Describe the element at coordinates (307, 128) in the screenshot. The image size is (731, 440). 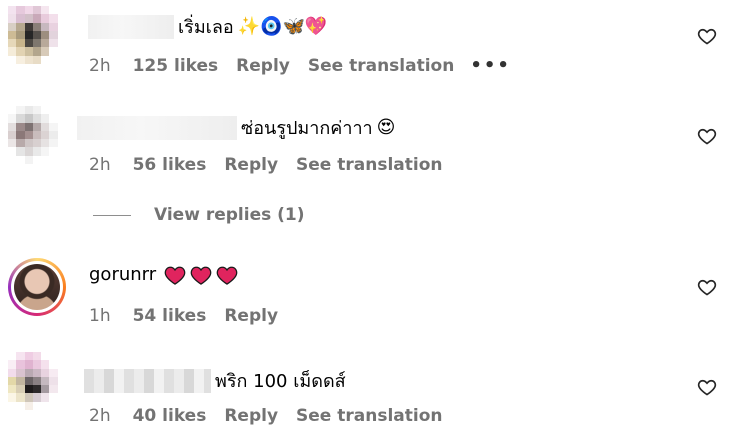
I see `comment-text: ซ่อนรูปมากค่าาา` at that location.